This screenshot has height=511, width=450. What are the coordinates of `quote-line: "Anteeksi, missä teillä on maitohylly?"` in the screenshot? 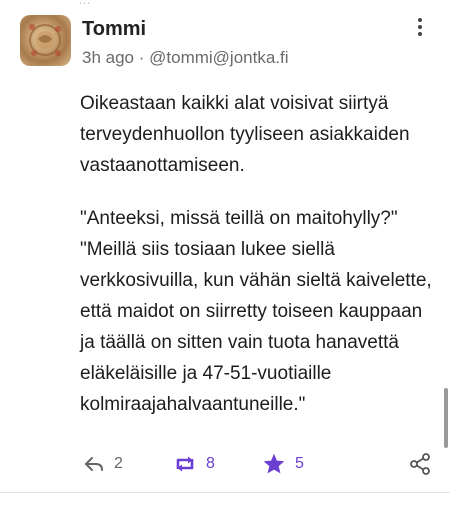 It's located at (239, 218).